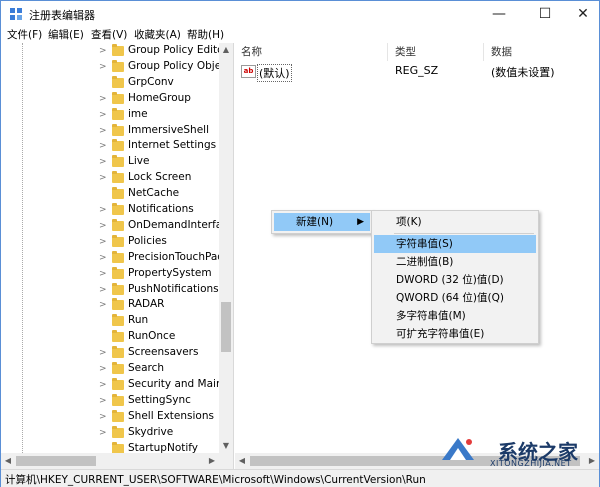  Describe the element at coordinates (110, 290) in the screenshot. I see `tree-item: > PushNotifications` at that location.